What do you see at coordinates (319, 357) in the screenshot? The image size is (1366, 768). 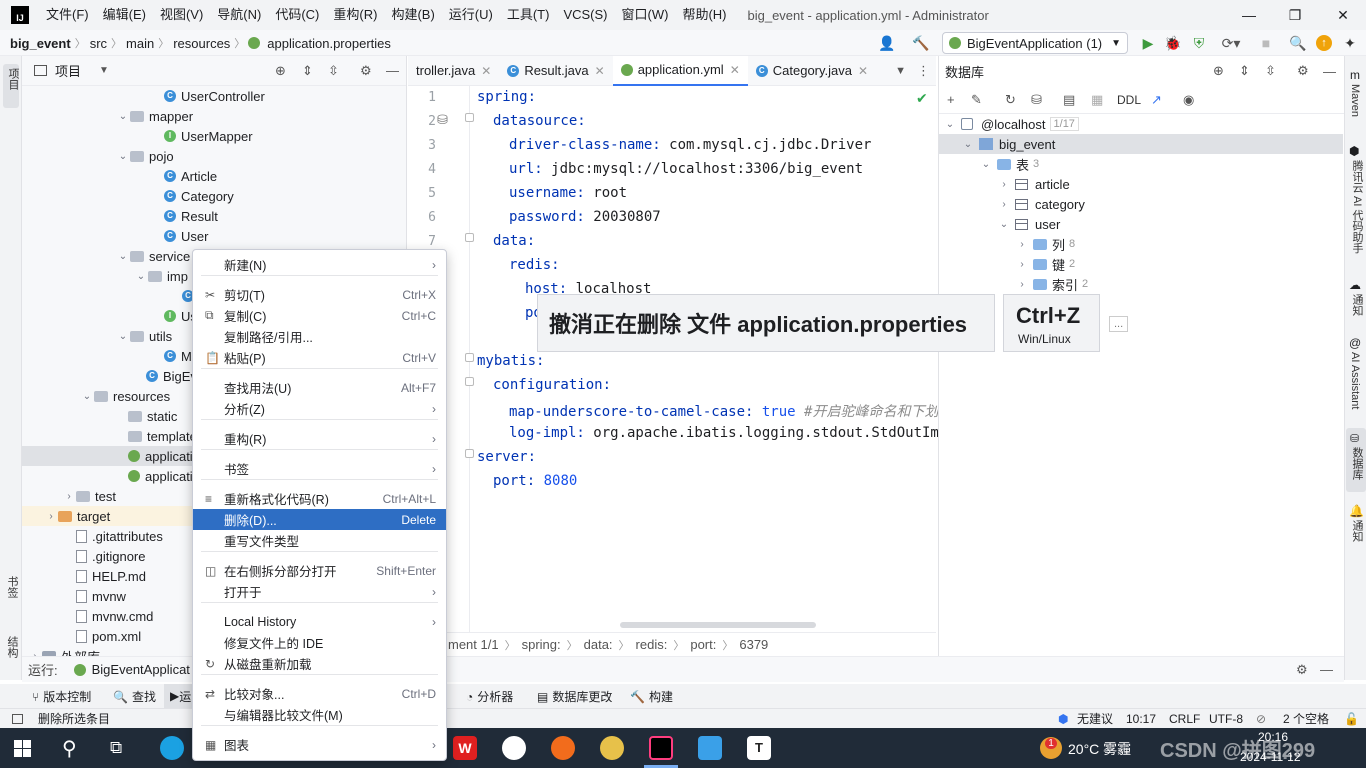 I see `context-menu-item: 📋 粘贴(P) Ctrl+V` at bounding box center [319, 357].